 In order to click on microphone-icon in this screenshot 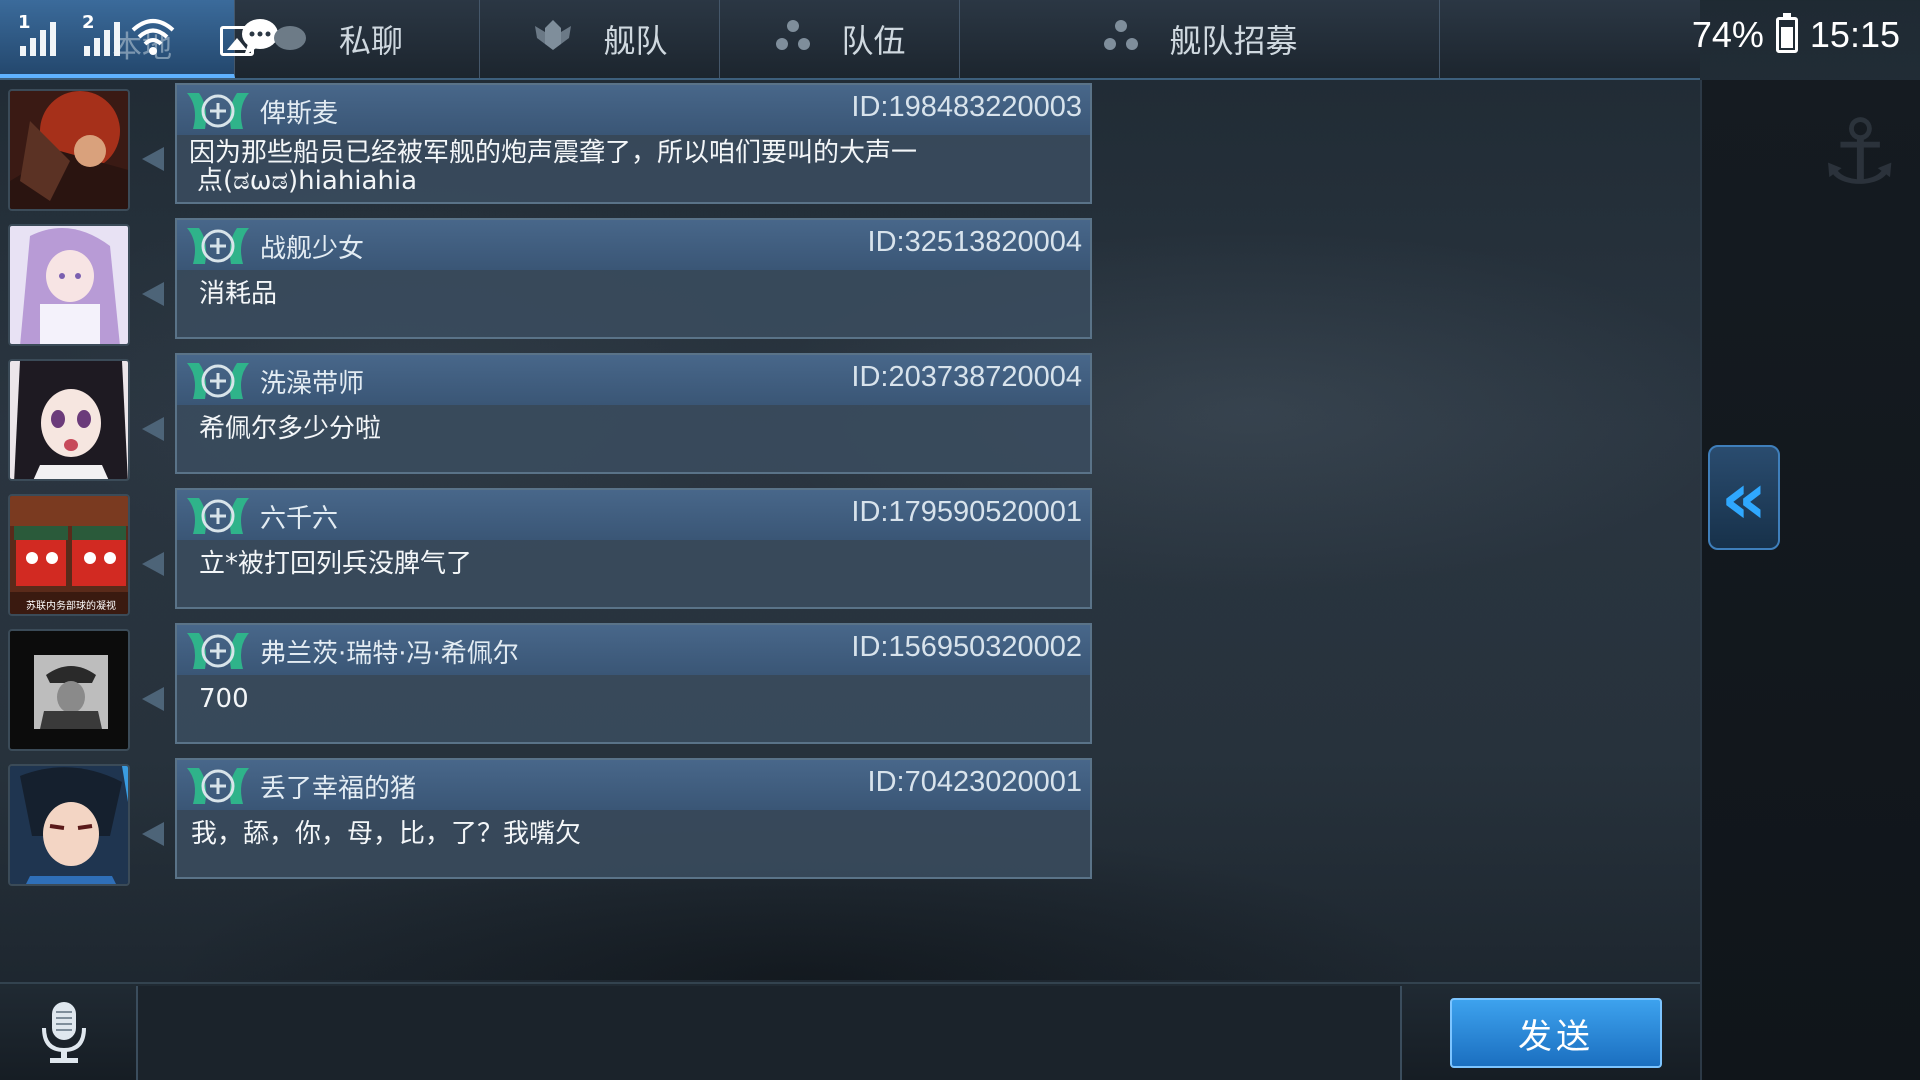, I will do `click(64, 1032)`.